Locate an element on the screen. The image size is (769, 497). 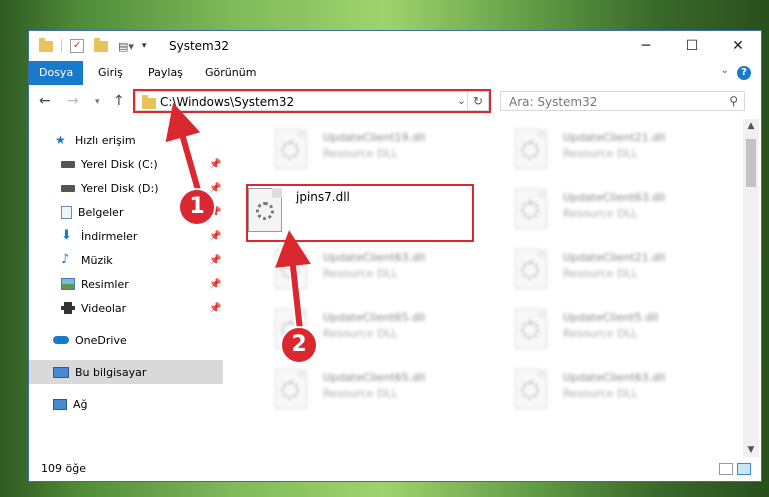
annotation-arrows is located at coordinates (238, 216).